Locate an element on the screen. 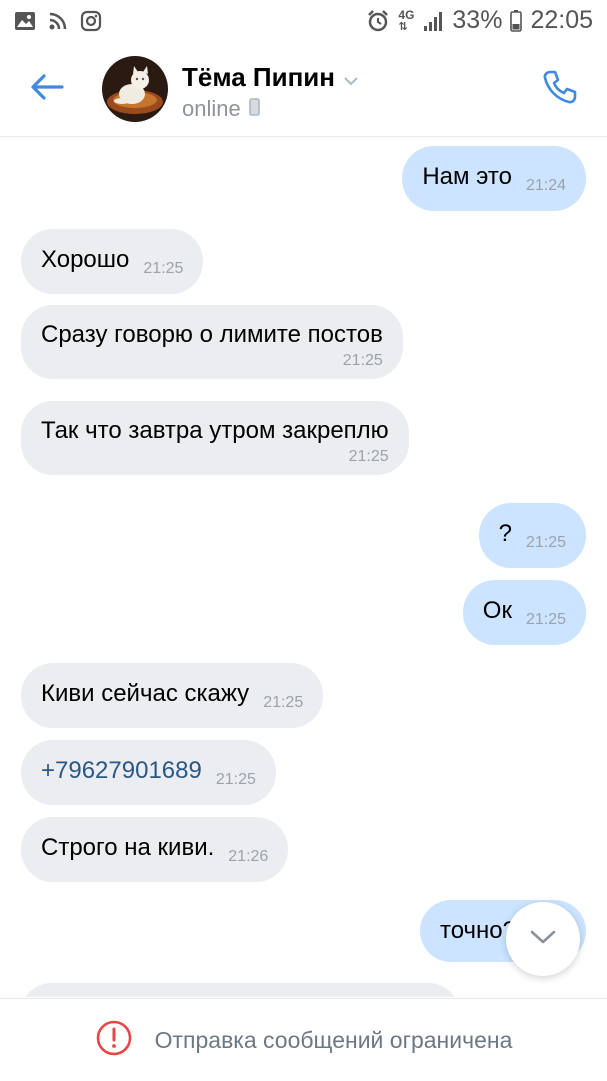  signal-icon is located at coordinates (433, 21).